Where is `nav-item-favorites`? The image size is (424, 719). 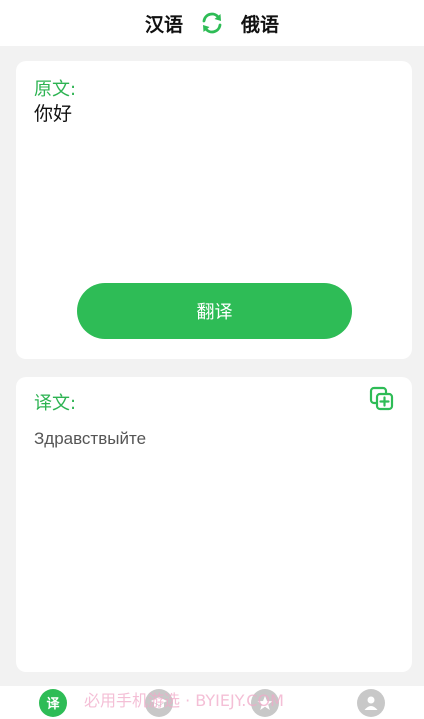 nav-item-favorites is located at coordinates (265, 702).